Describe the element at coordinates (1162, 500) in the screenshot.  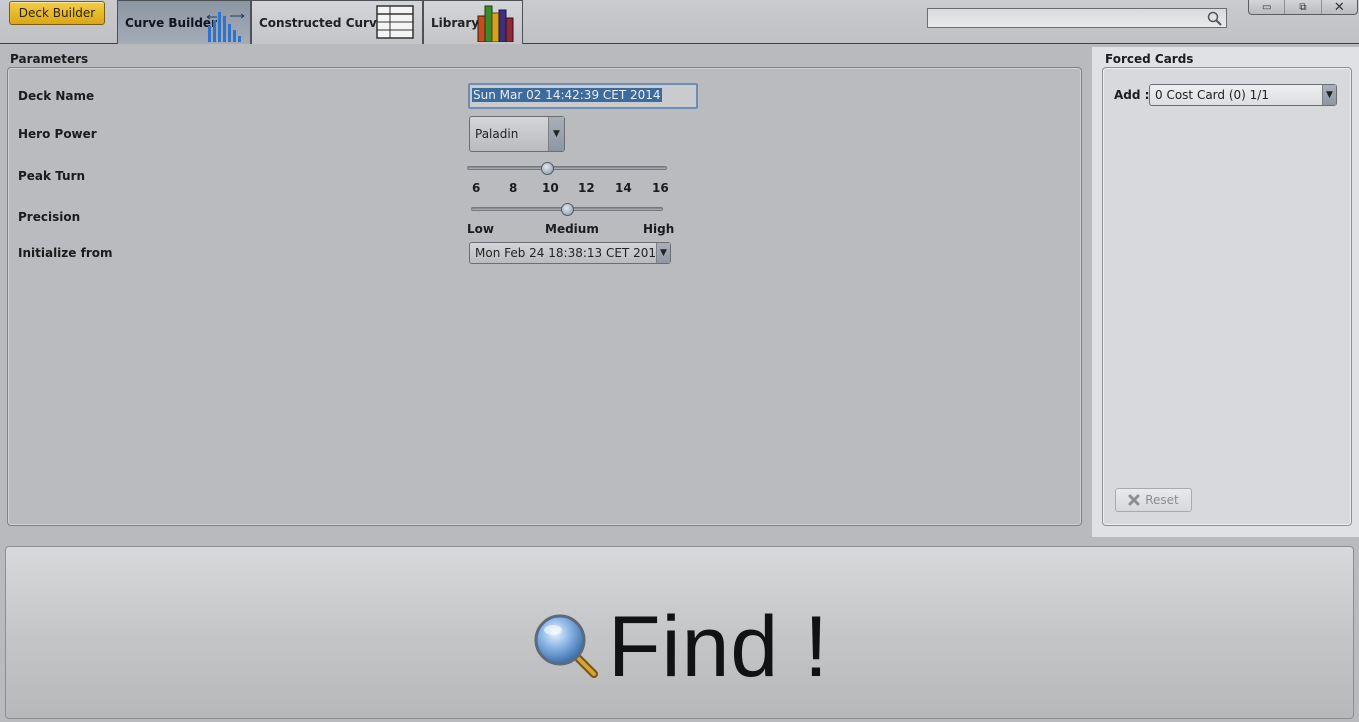
I see `reset-label: Reset` at that location.